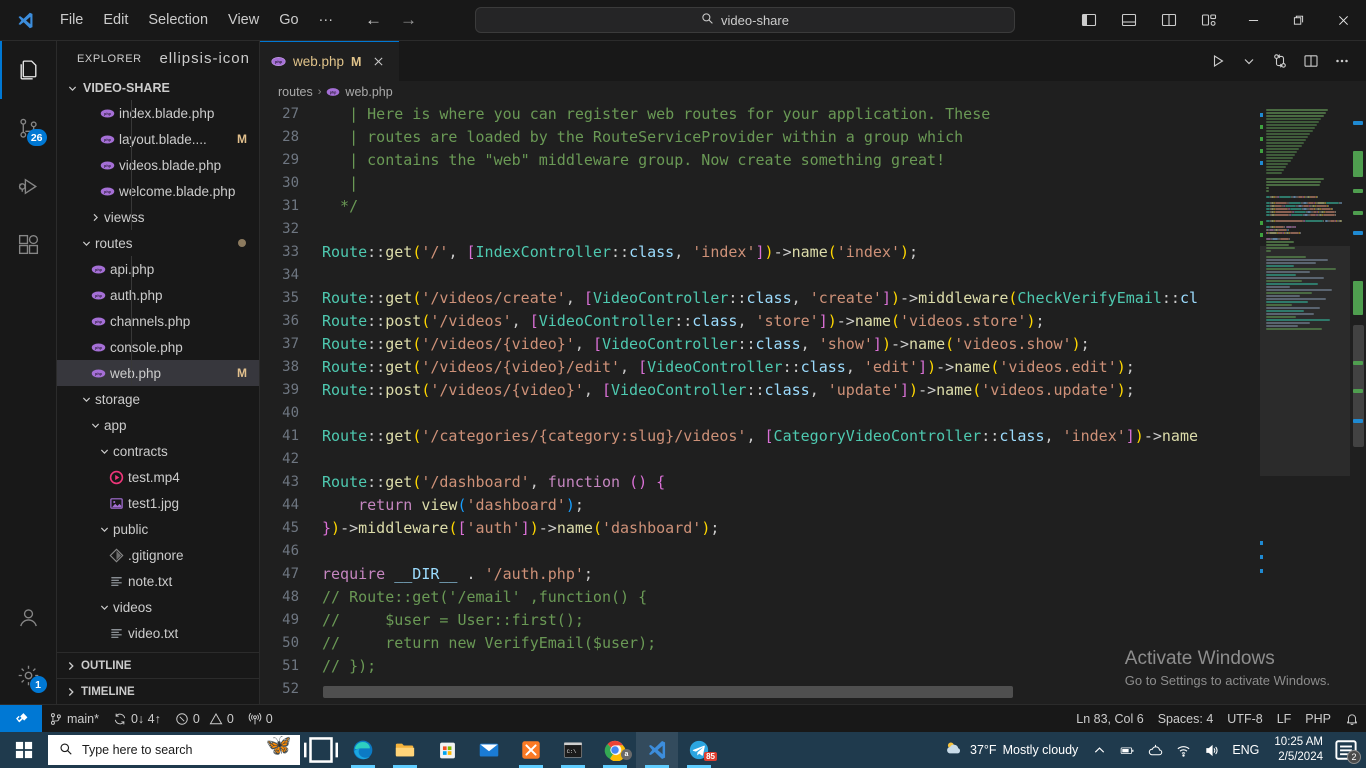 This screenshot has width=1366, height=768. What do you see at coordinates (158, 581) in the screenshot?
I see `tree-item-note-txt: note.txt` at bounding box center [158, 581].